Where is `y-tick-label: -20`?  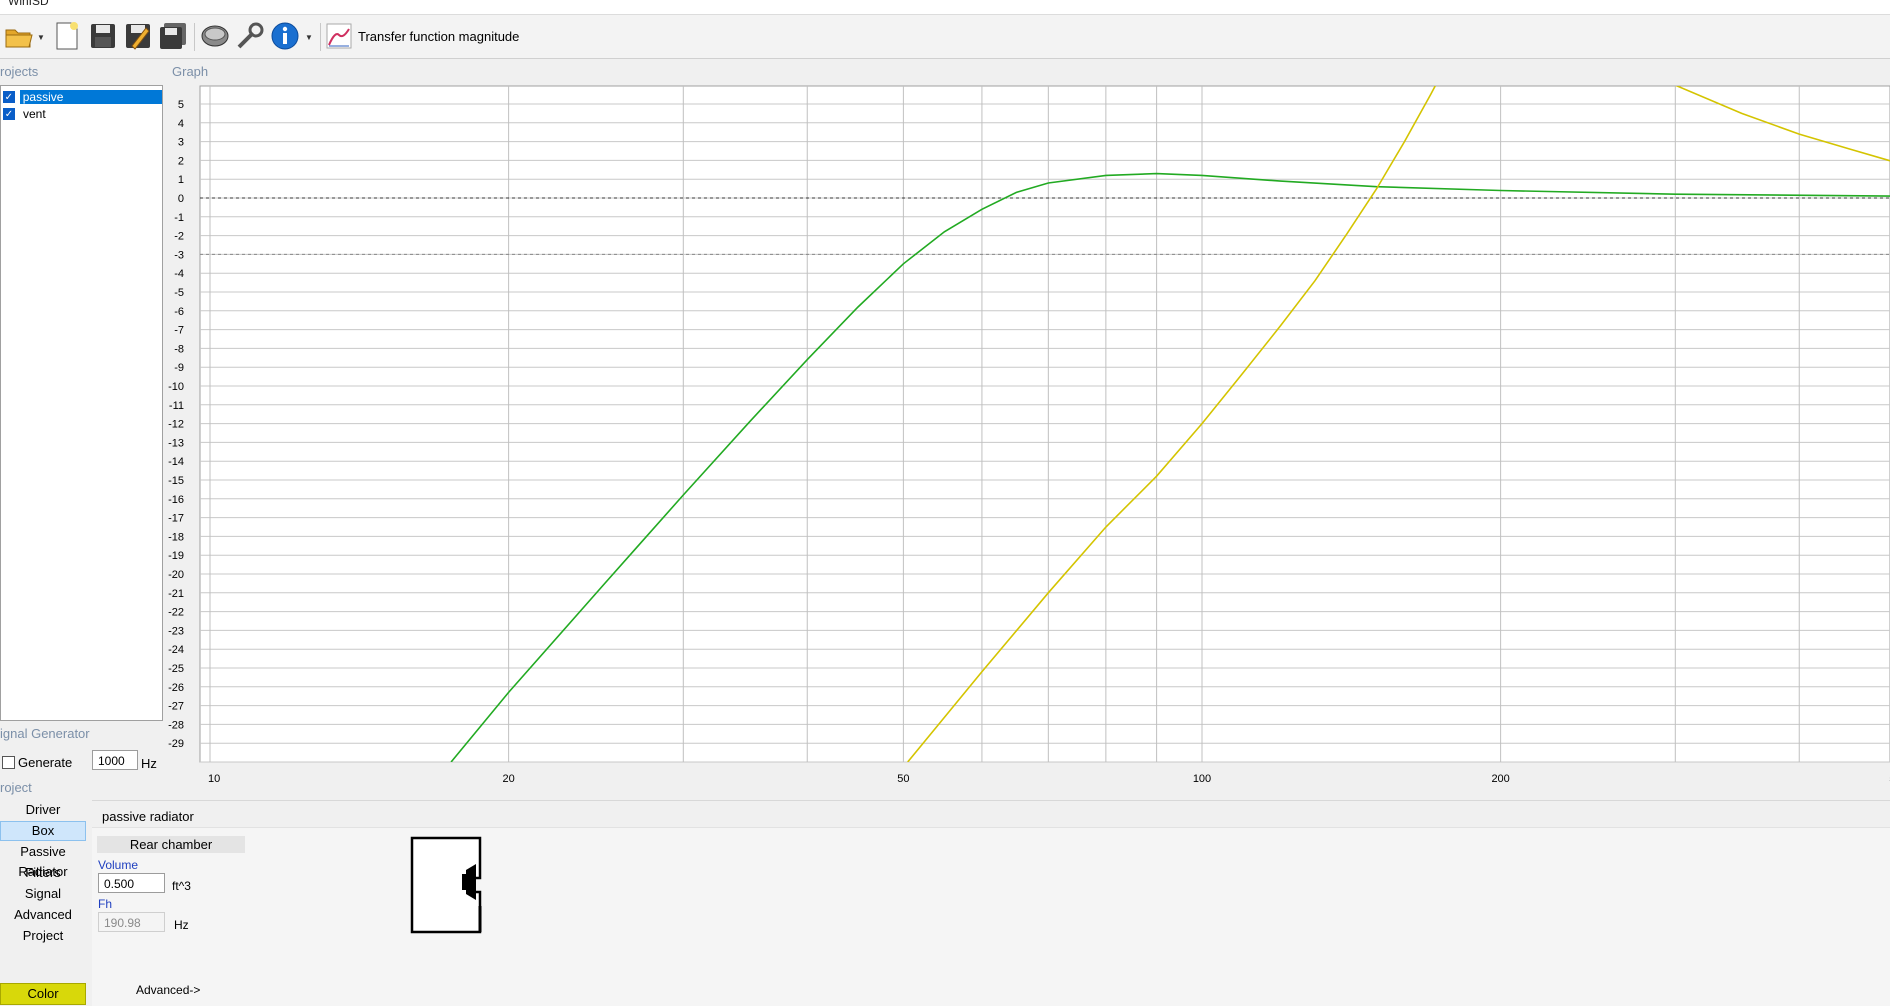 y-tick-label: -20 is located at coordinates (176, 575).